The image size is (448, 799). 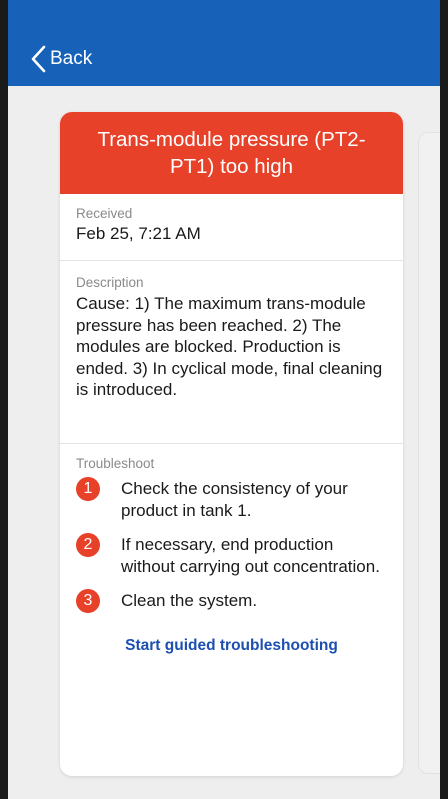 What do you see at coordinates (231, 646) in the screenshot?
I see `start-guided-troubleshooting-button: Start guided troubleshooting` at bounding box center [231, 646].